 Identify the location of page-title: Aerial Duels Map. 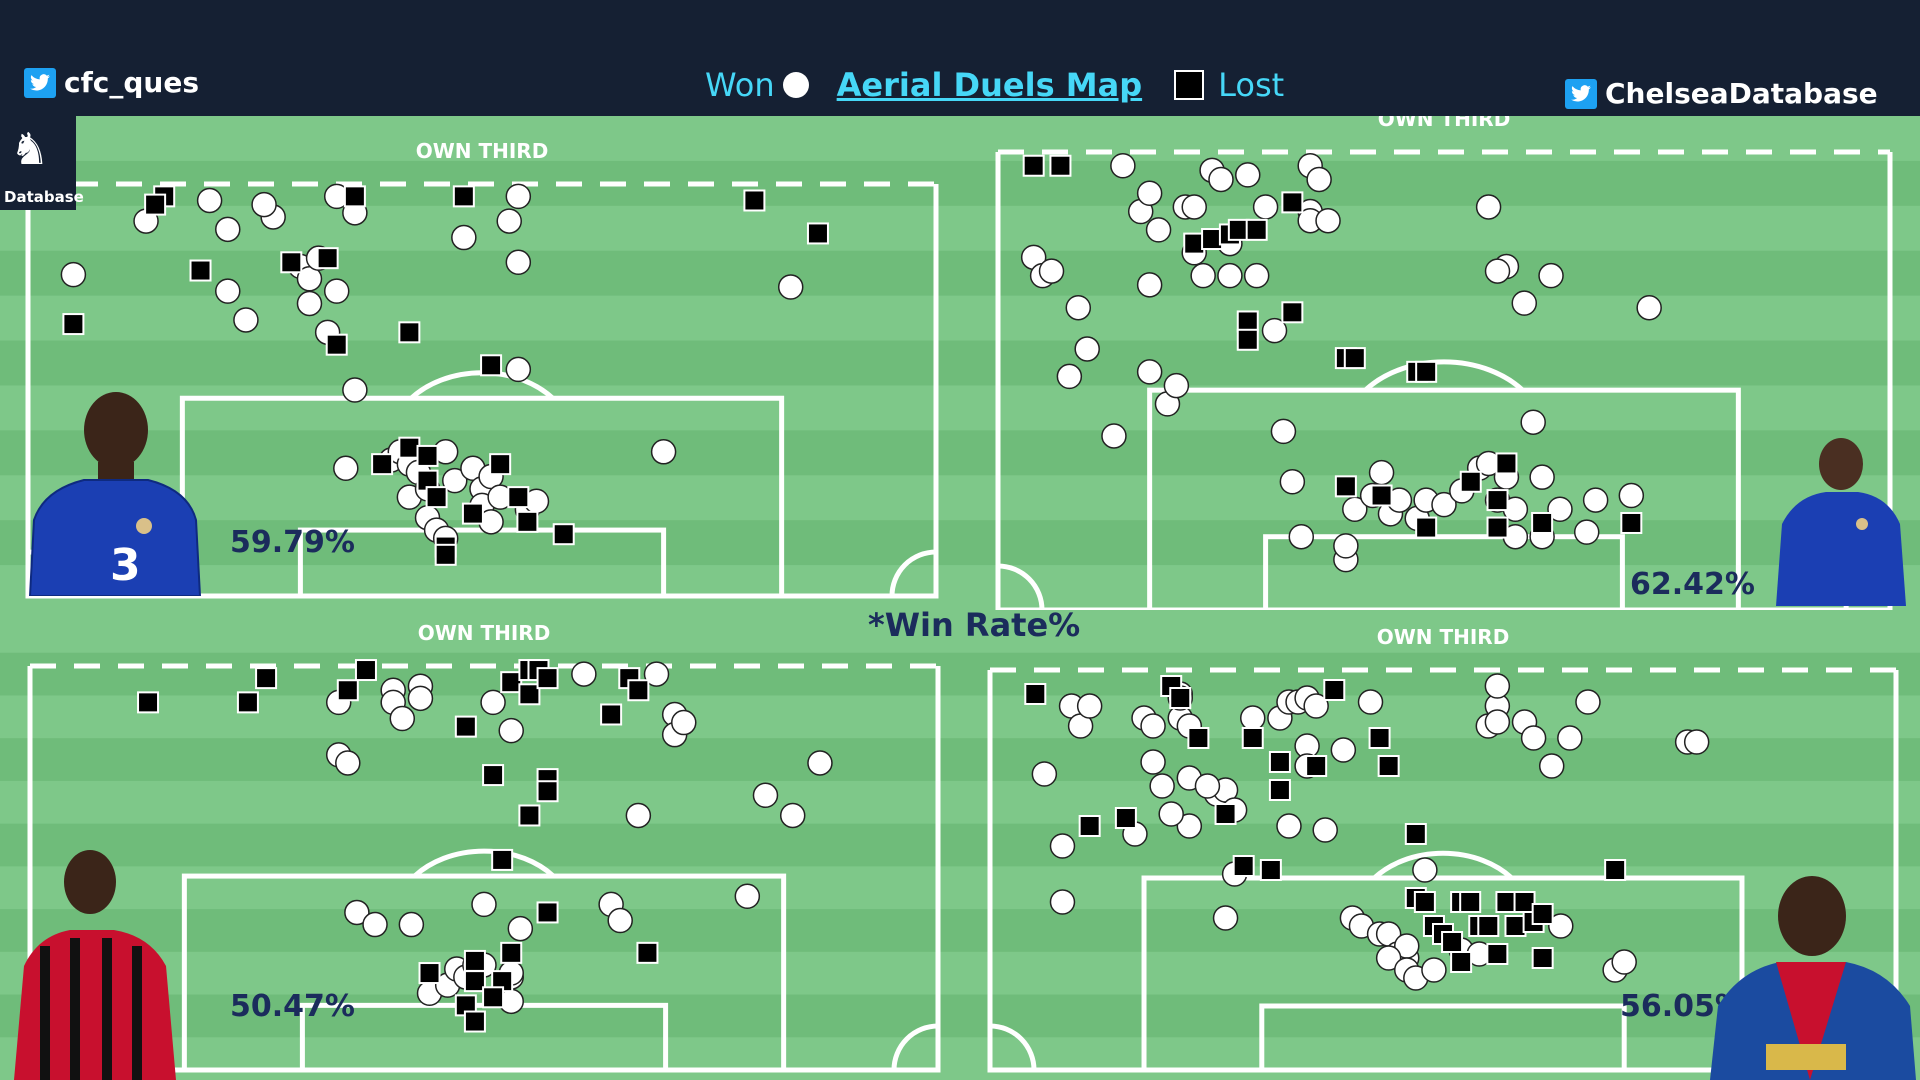
(989, 85).